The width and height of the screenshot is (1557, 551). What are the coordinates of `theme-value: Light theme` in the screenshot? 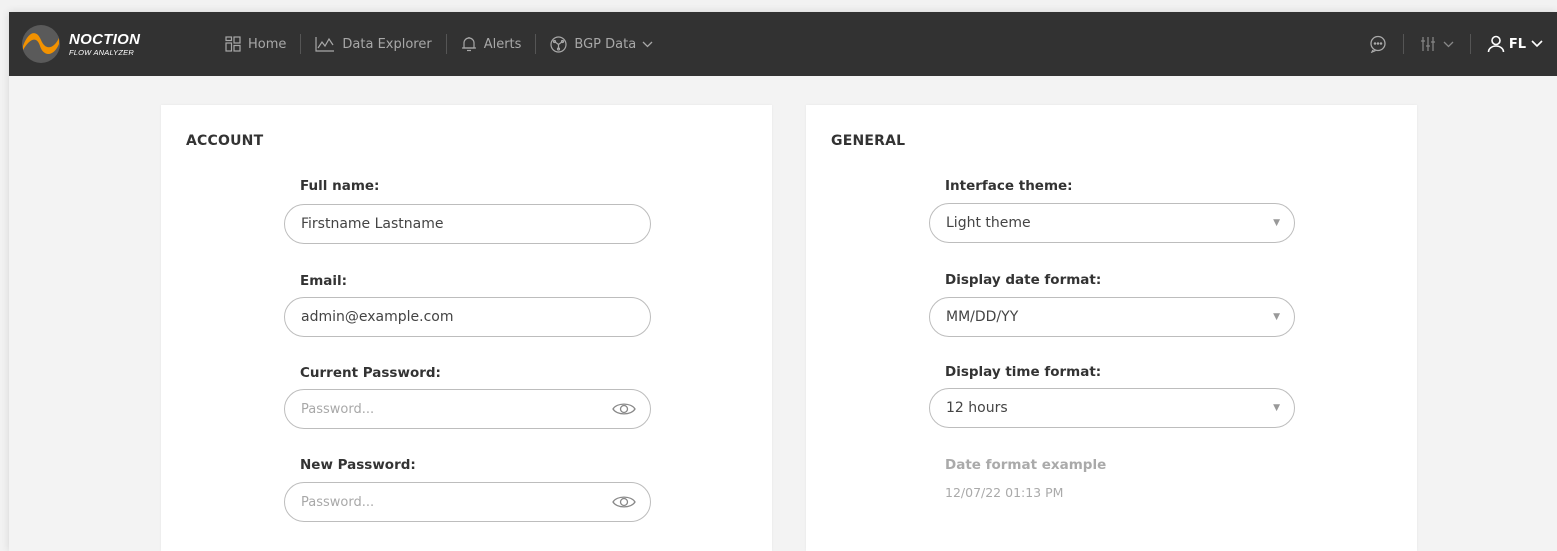 It's located at (988, 223).